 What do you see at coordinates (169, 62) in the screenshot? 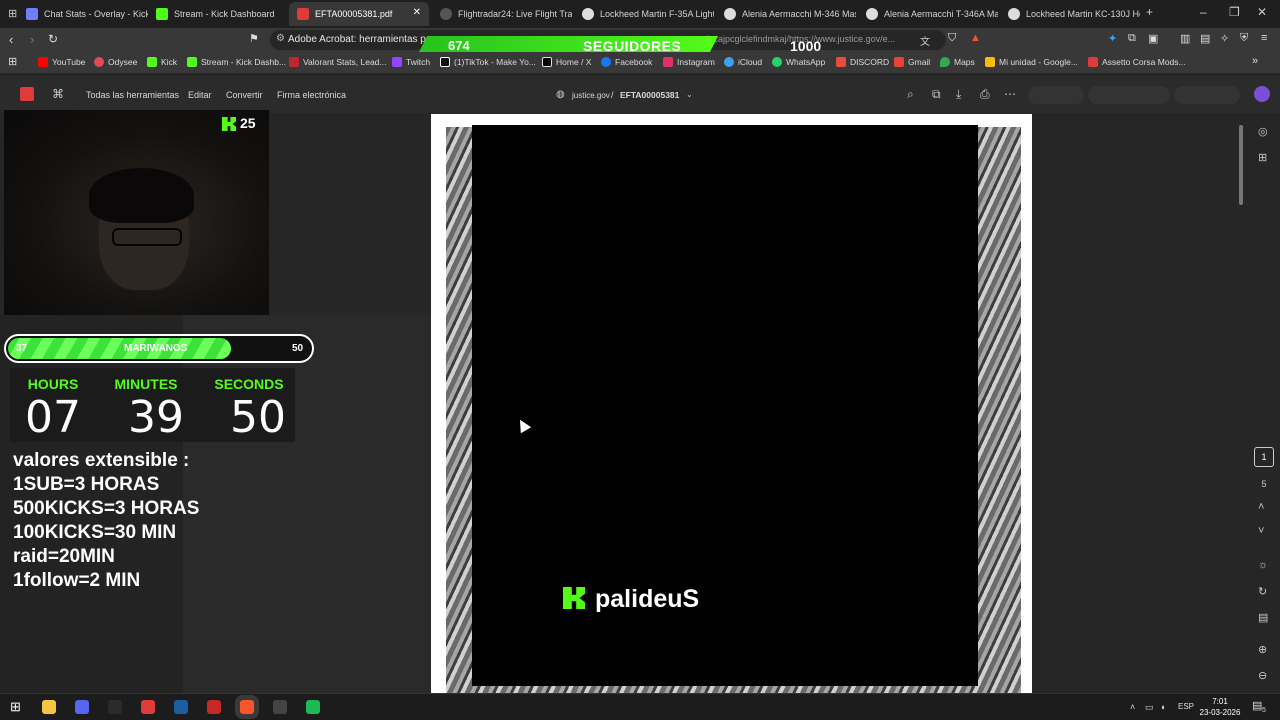
I see `bookmark-label: Kick` at bounding box center [169, 62].